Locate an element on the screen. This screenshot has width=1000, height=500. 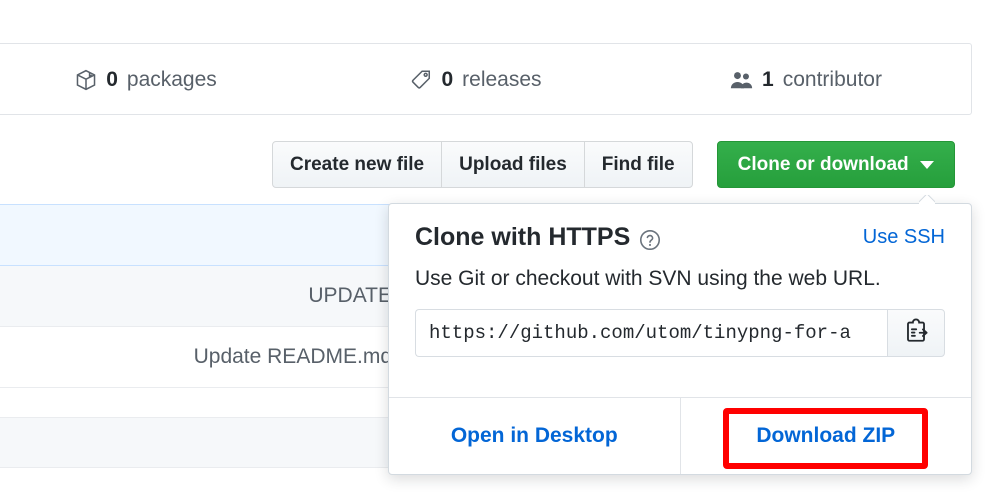
download-zip-link: Download ZIP is located at coordinates (826, 436).